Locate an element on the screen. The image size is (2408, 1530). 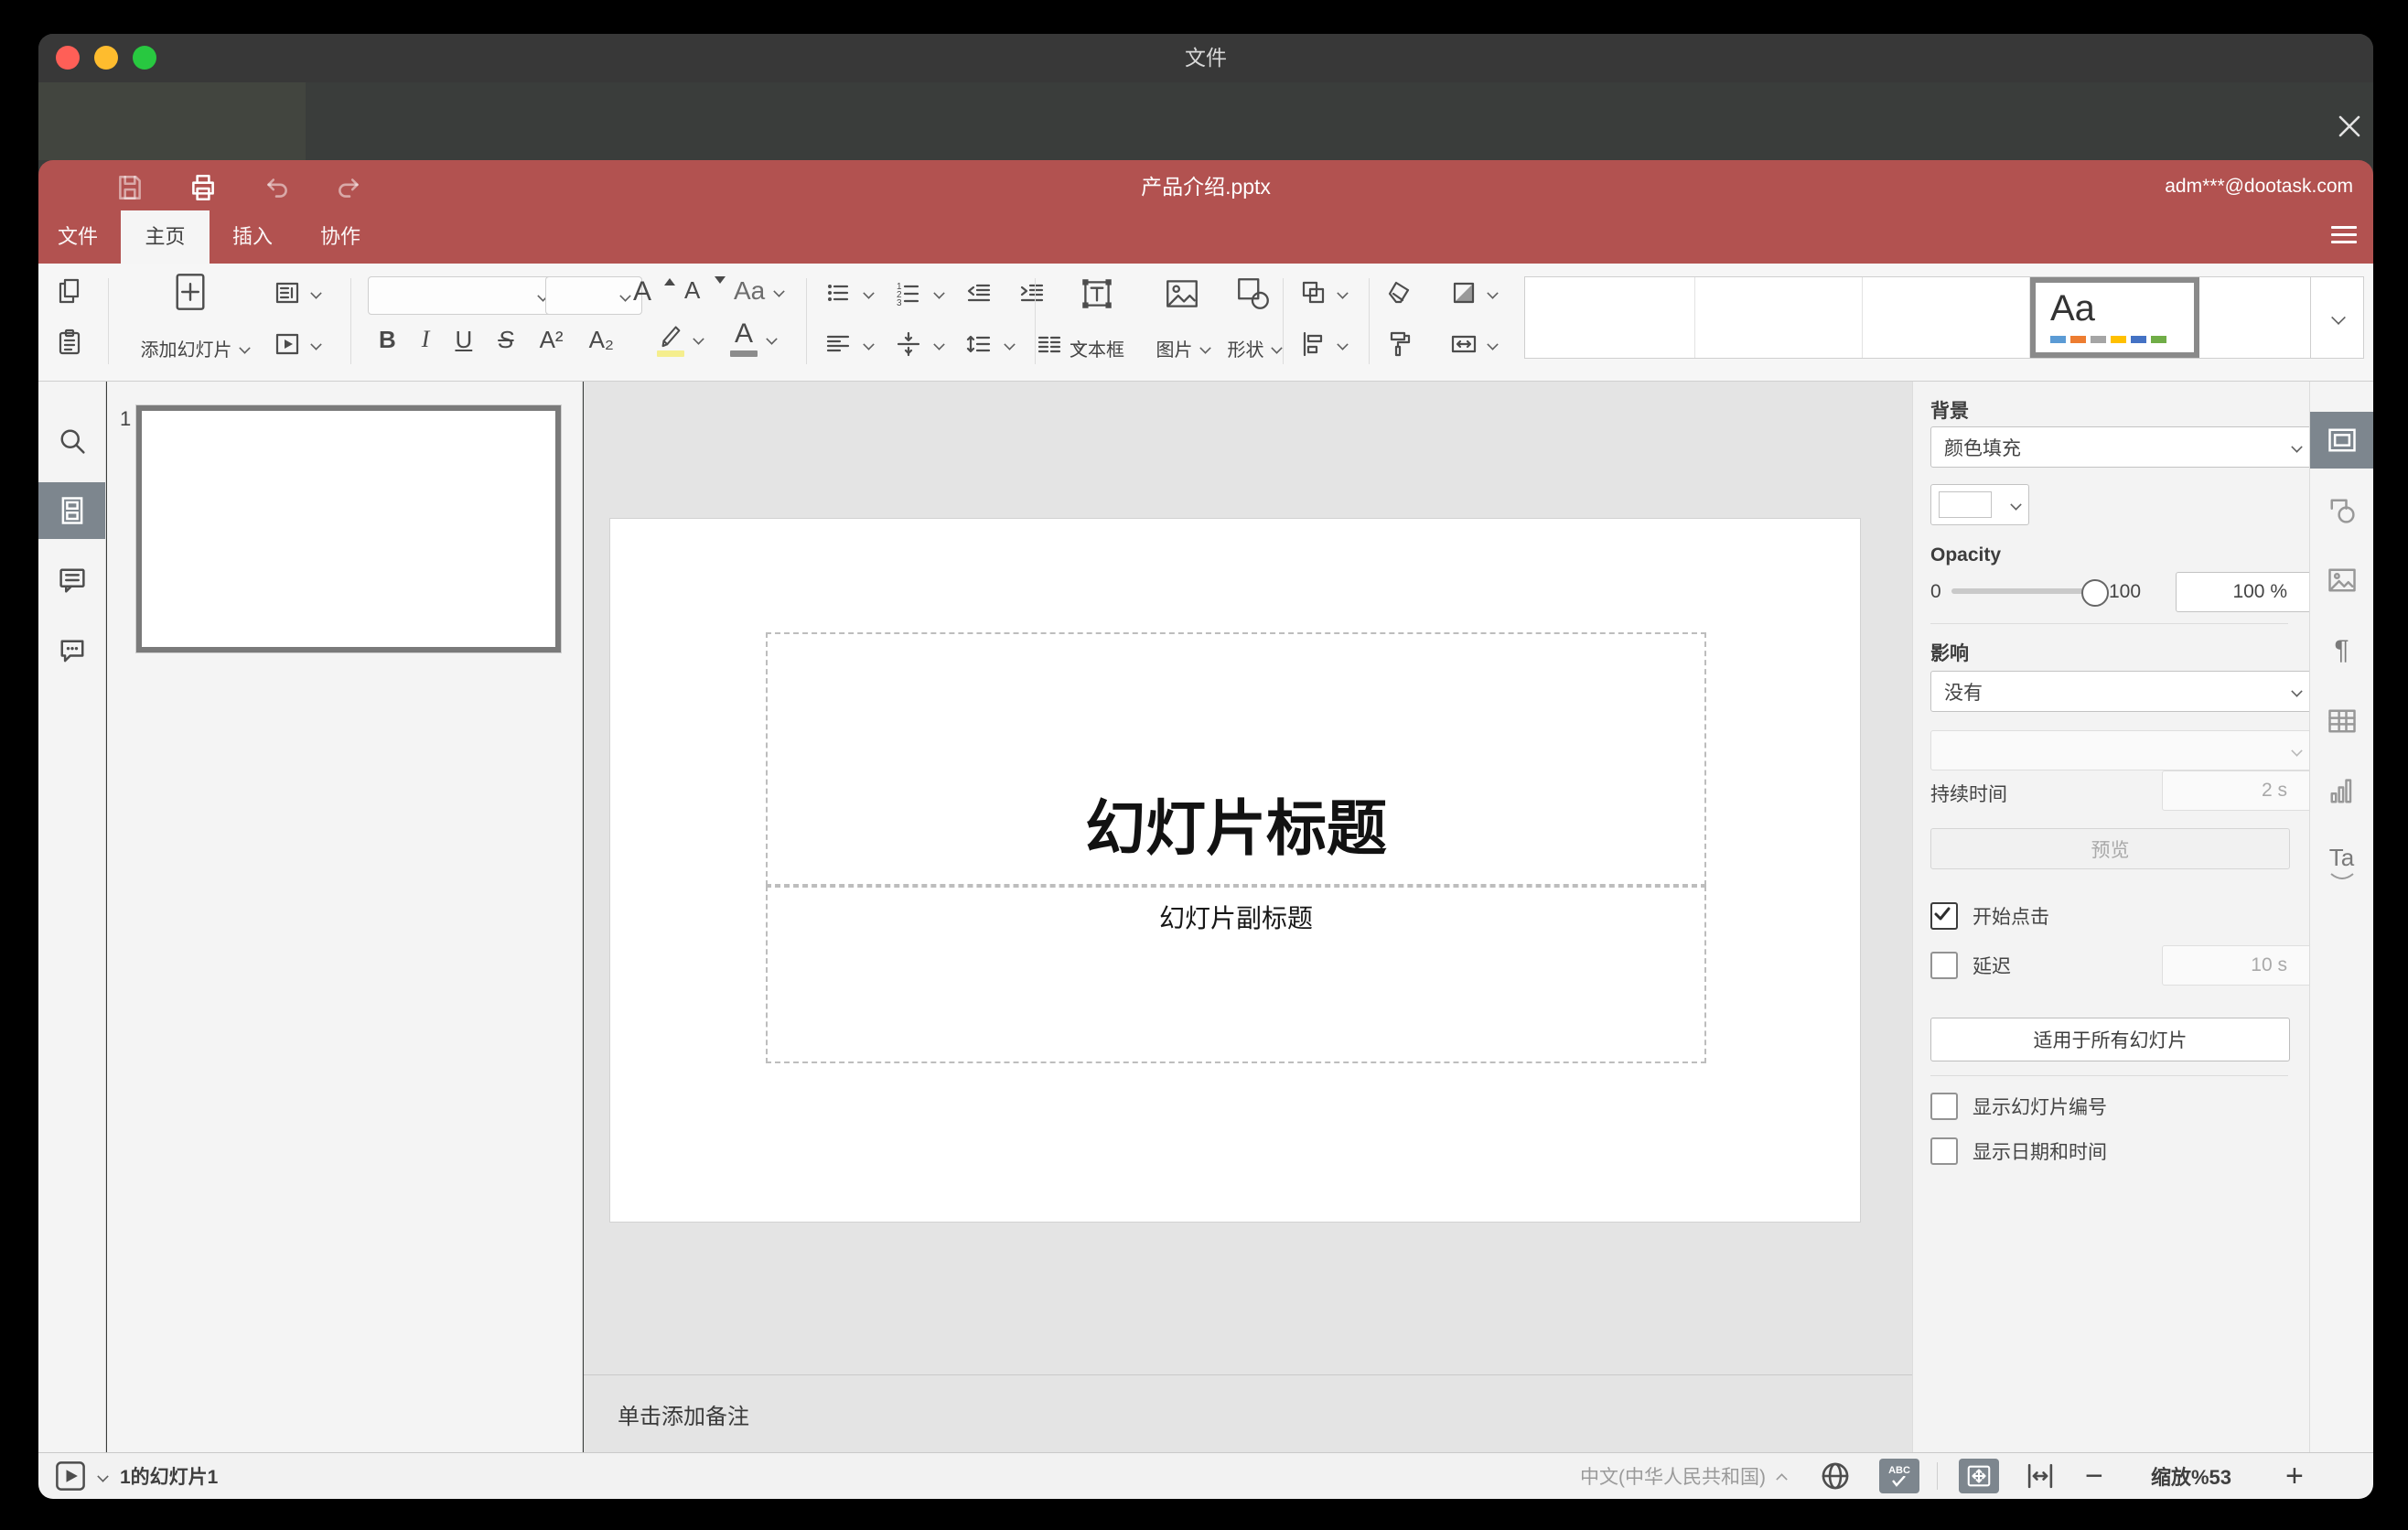
paste-button is located at coordinates (69, 342).